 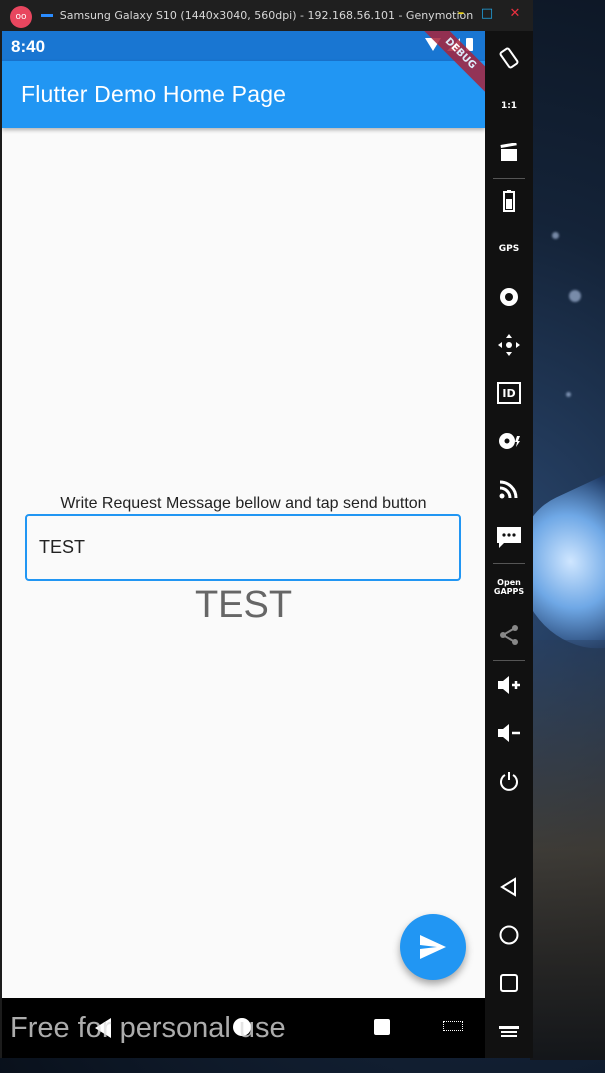 What do you see at coordinates (515, 14) in the screenshot?
I see `close-button: ✕` at bounding box center [515, 14].